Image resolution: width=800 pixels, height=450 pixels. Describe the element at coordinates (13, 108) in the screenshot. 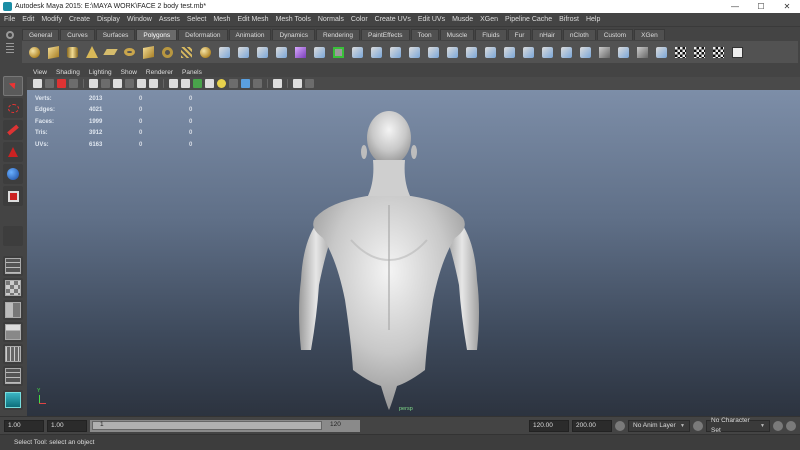

I see `lasso-tool-button` at that location.